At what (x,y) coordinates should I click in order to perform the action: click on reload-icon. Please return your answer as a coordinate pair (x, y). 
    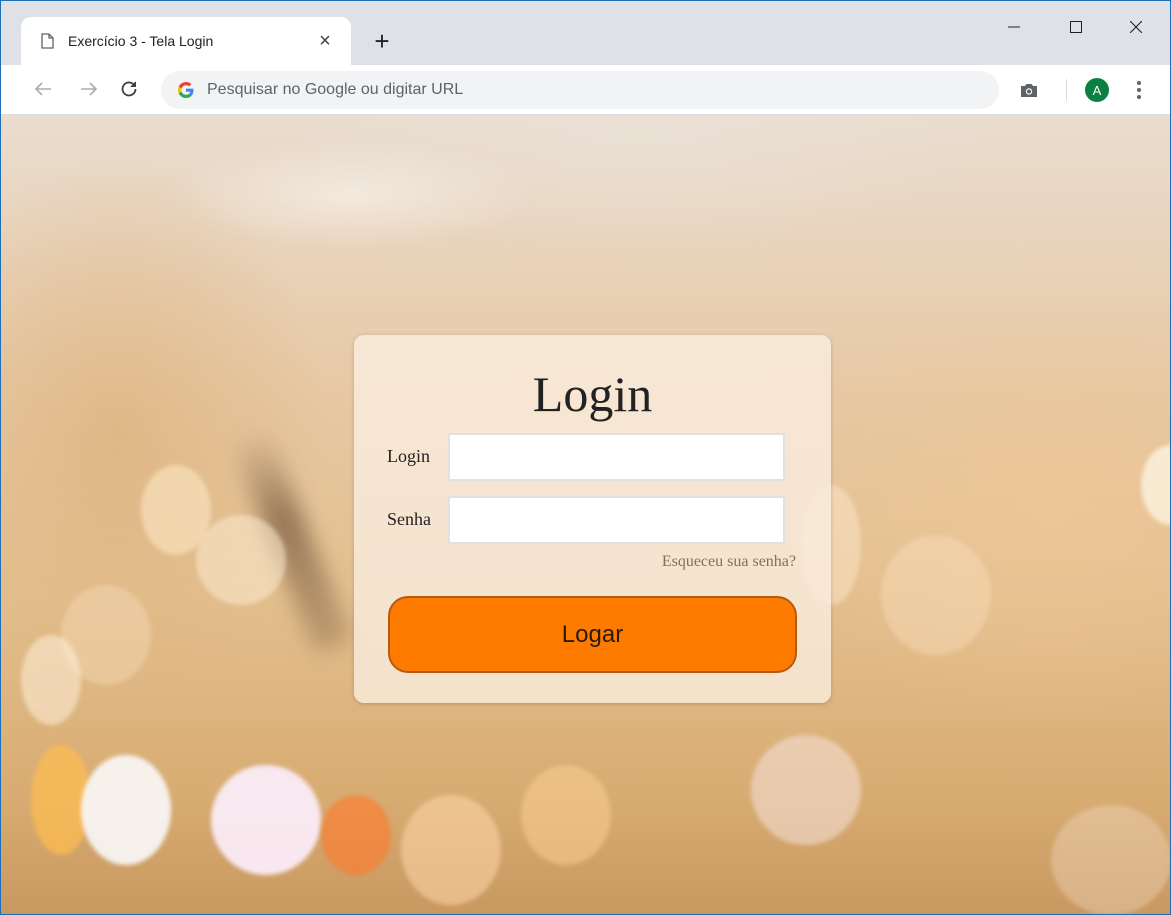
    Looking at the image, I should click on (129, 89).